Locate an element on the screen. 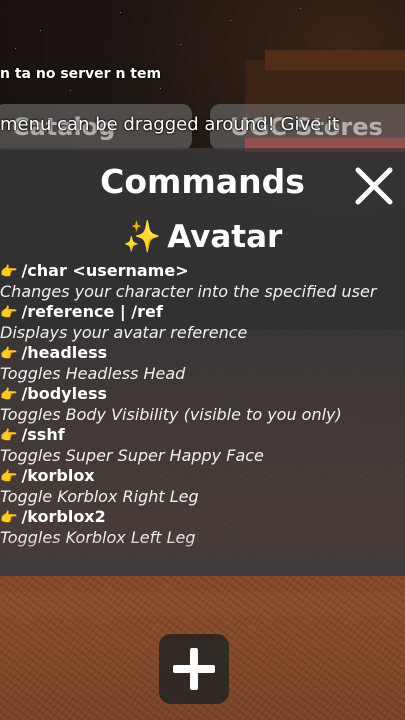 The image size is (405, 720). command-description: Toggle Korblox Right Leg is located at coordinates (99, 496).